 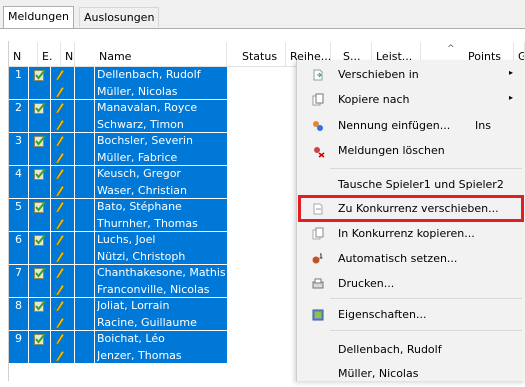 What do you see at coordinates (374, 99) in the screenshot?
I see `menu-item-label: Kopiere nach` at bounding box center [374, 99].